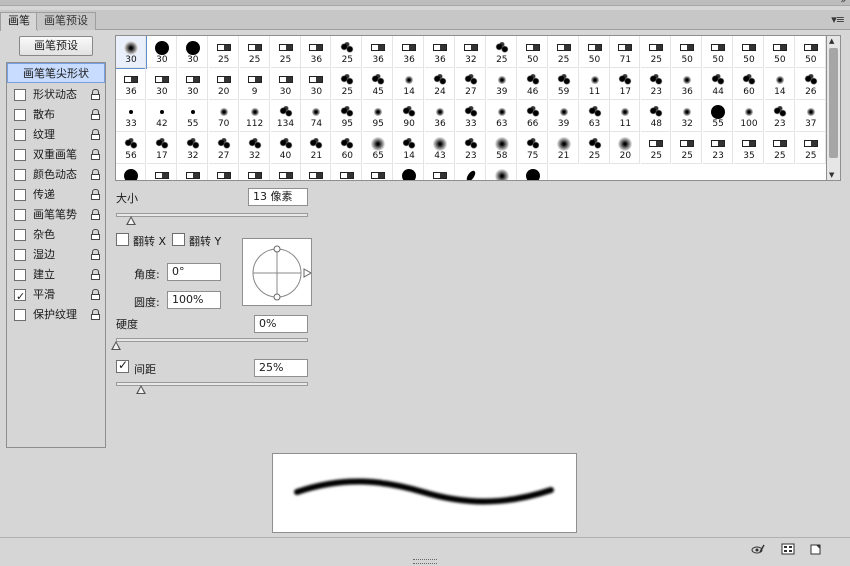 This screenshot has height=566, width=850. Describe the element at coordinates (285, 116) in the screenshot. I see `brush-tip: 134` at that location.